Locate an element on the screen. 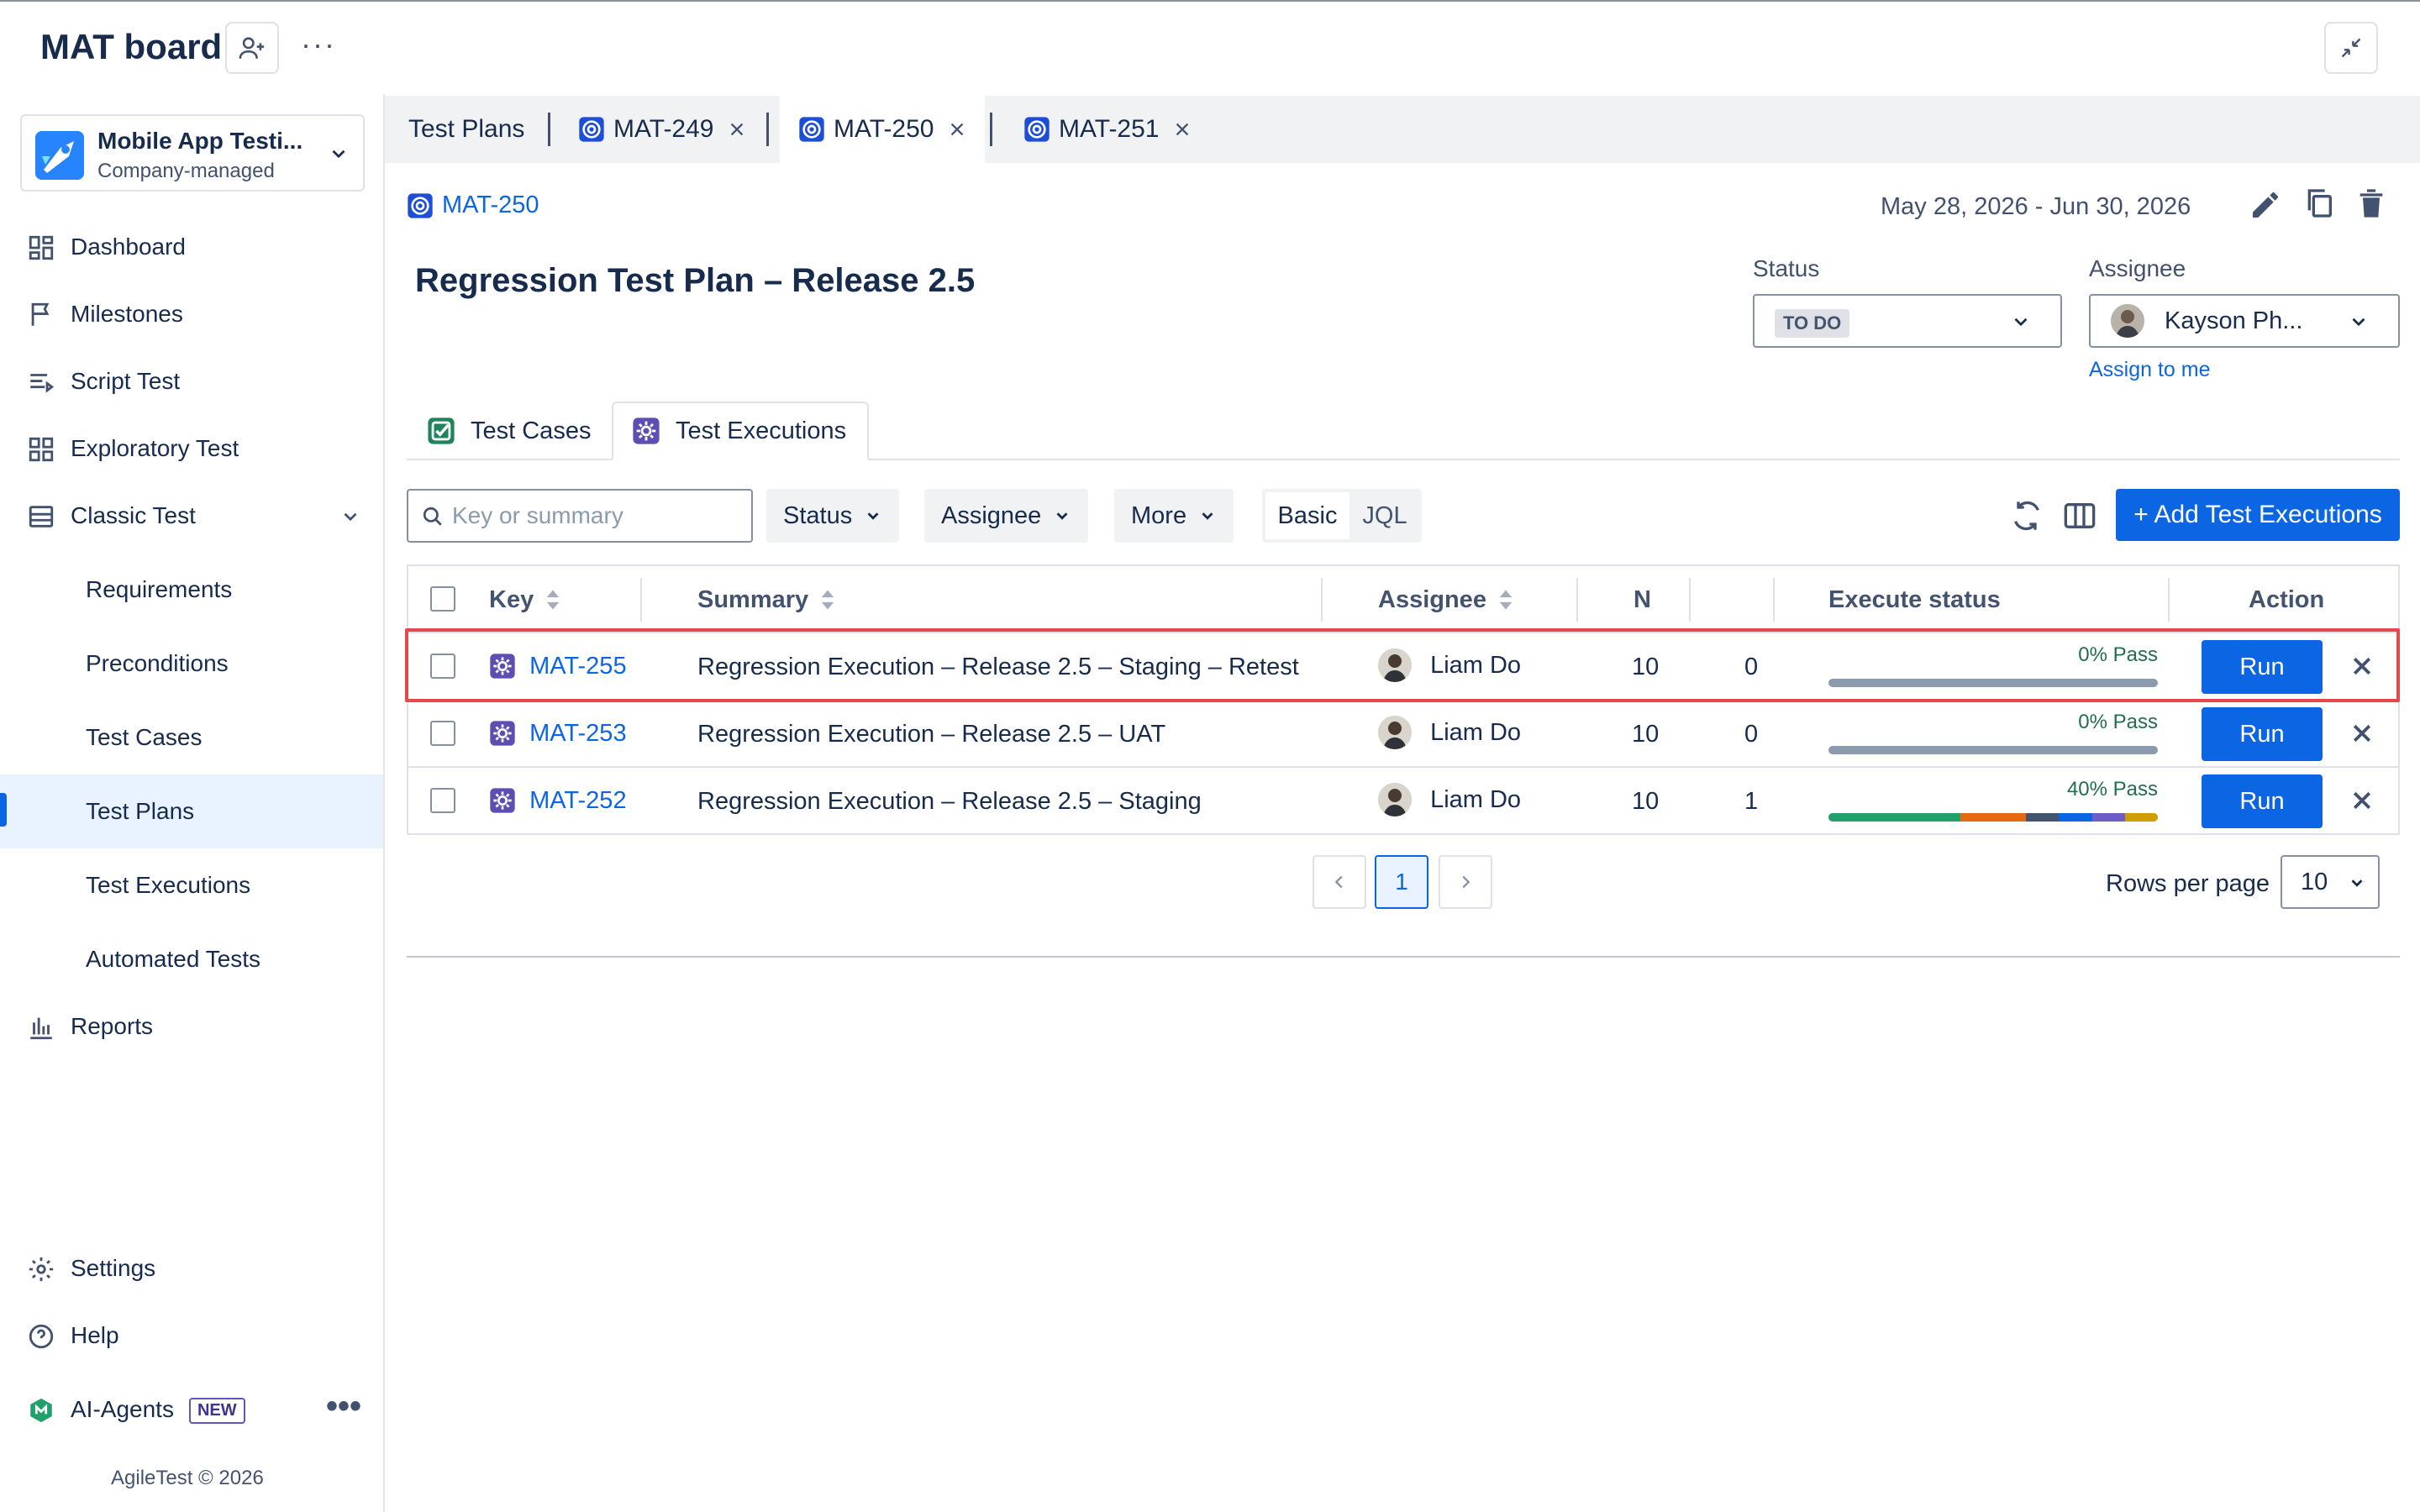 Image resolution: width=2420 pixels, height=1512 pixels. sidebar-item-classic-test: Classic Test is located at coordinates (191, 515).